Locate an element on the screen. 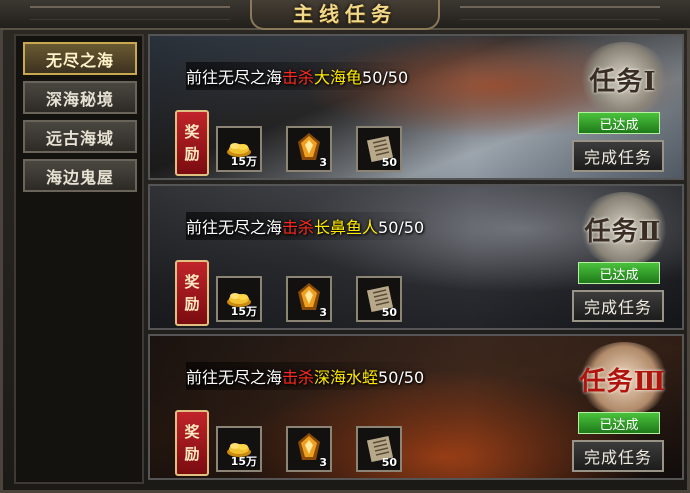 The height and width of the screenshot is (493, 690). title-plate: 主线任务 is located at coordinates (345, 15).